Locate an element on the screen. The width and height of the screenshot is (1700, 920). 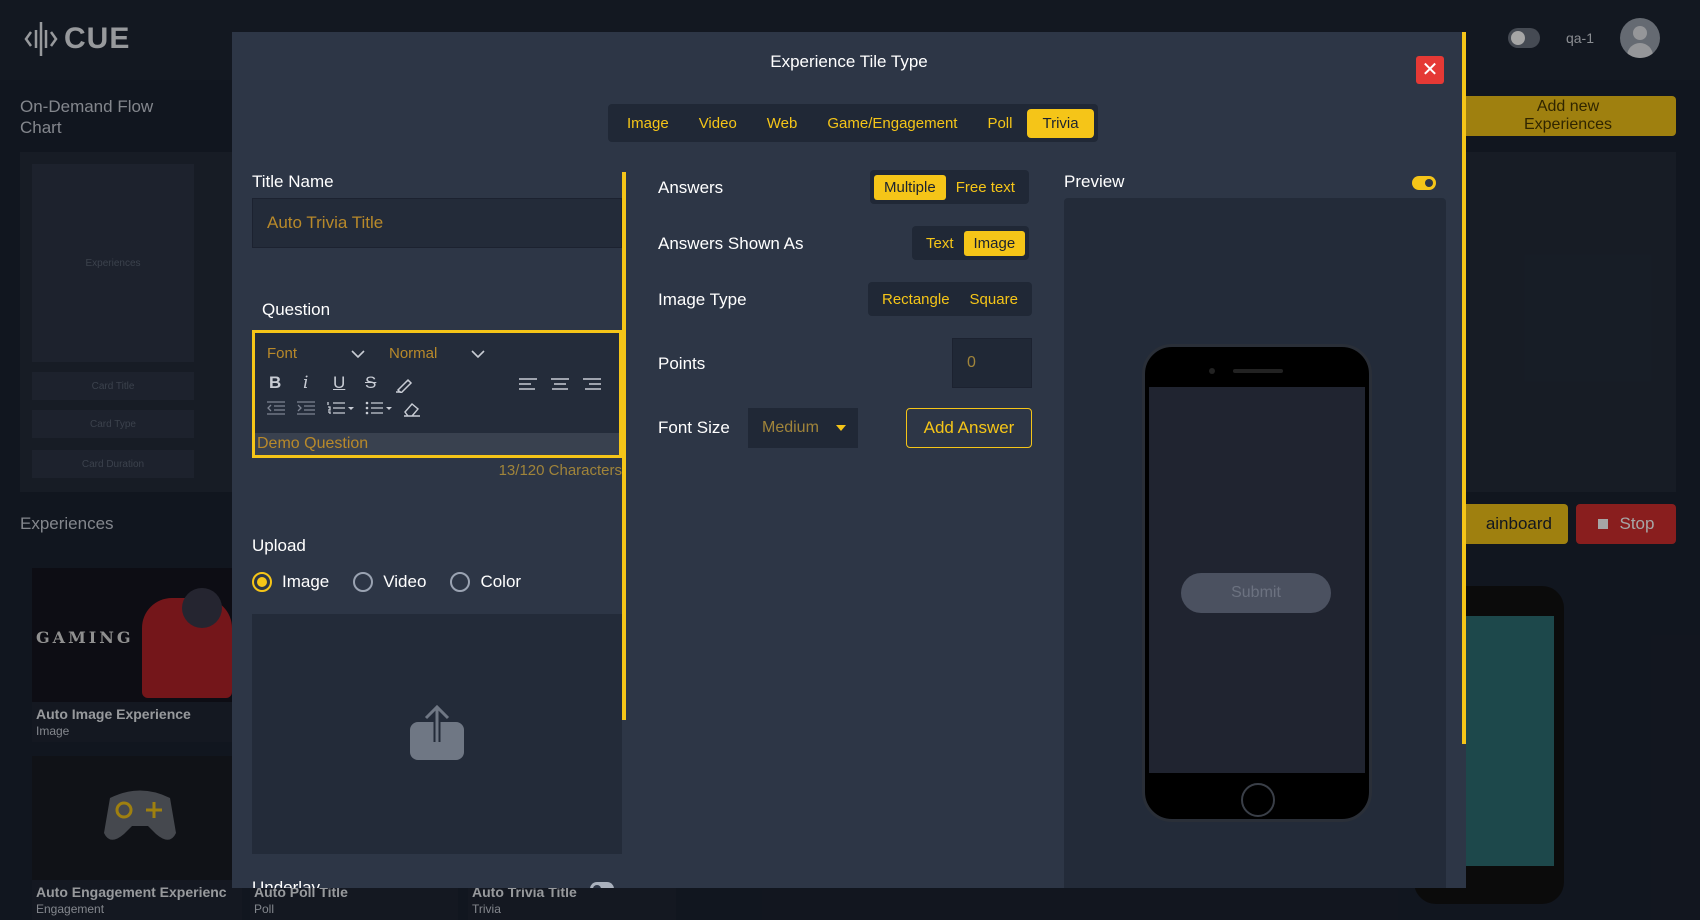
question-text: Demo Question is located at coordinates (437, 444).